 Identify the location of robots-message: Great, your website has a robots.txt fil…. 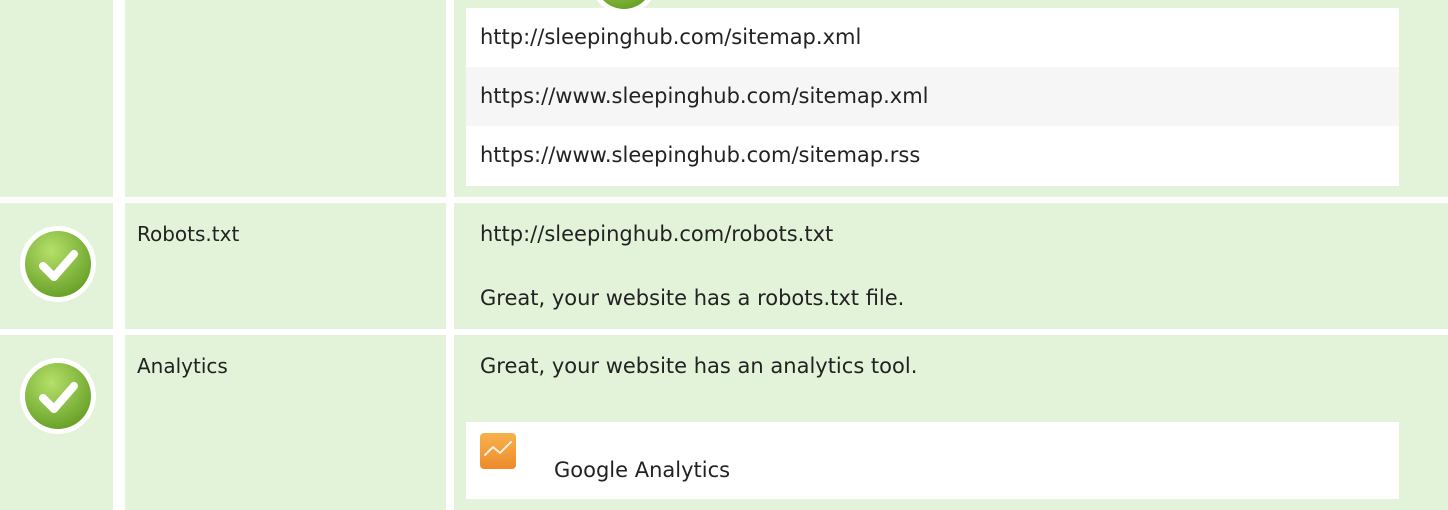
(692, 298).